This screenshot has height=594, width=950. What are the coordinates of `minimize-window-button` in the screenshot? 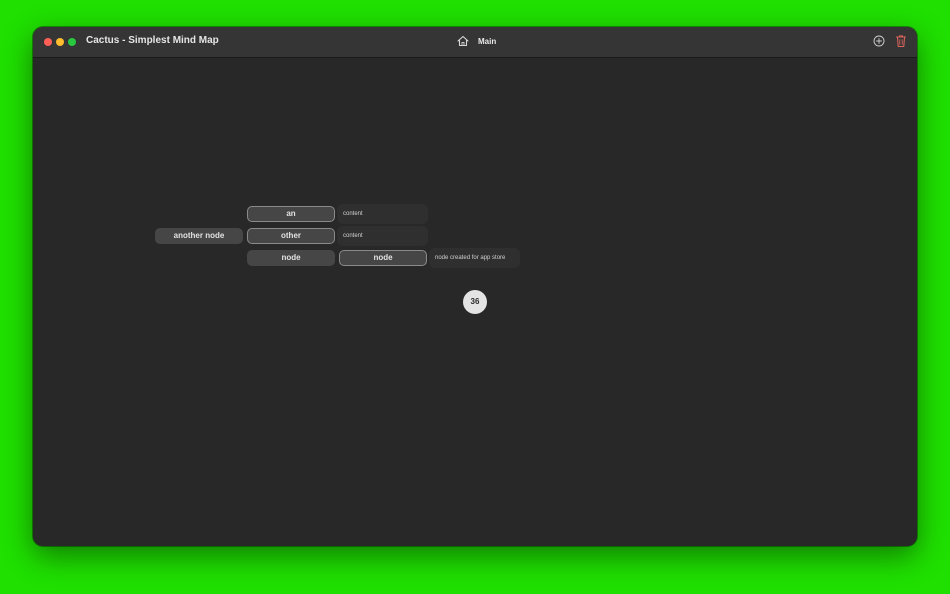 It's located at (60, 42).